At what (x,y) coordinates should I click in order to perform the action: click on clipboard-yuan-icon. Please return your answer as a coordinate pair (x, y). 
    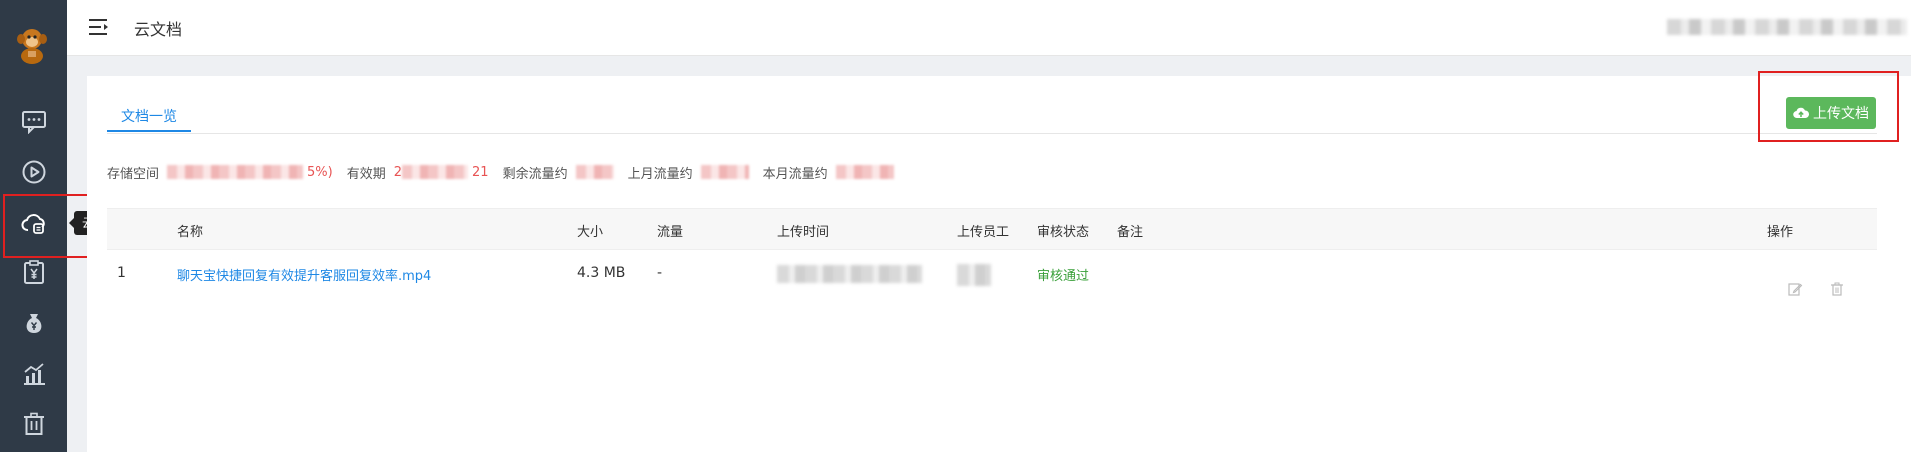
    Looking at the image, I should click on (33, 272).